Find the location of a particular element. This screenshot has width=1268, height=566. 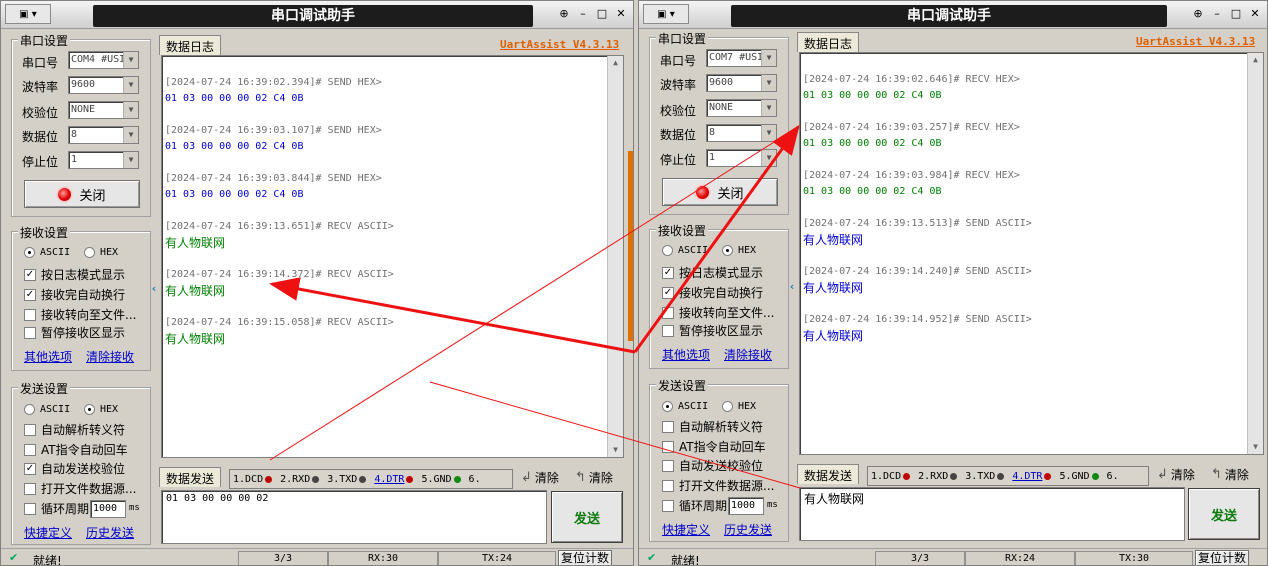

tx-count: TX:30 is located at coordinates (1134, 558).